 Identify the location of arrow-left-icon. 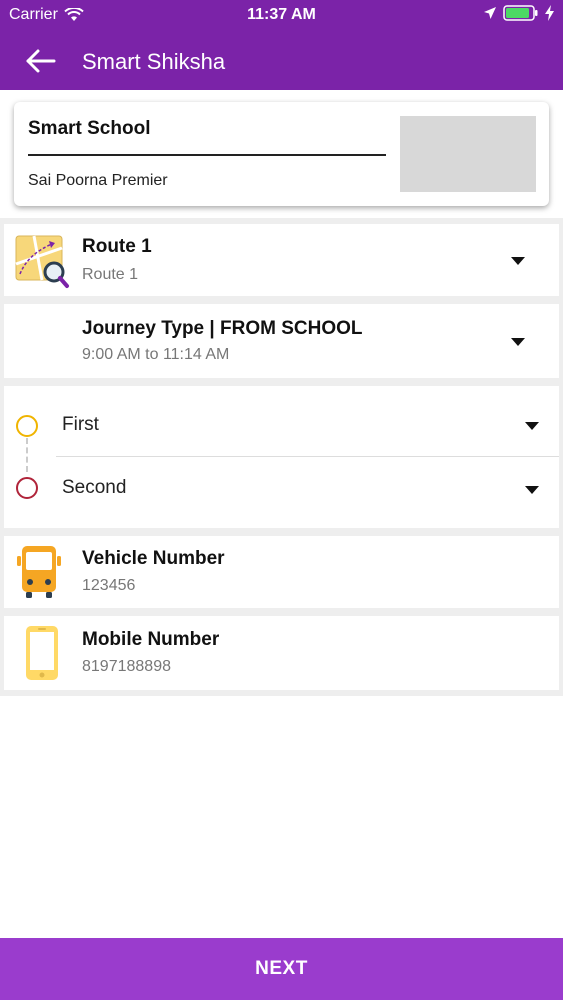
(41, 61).